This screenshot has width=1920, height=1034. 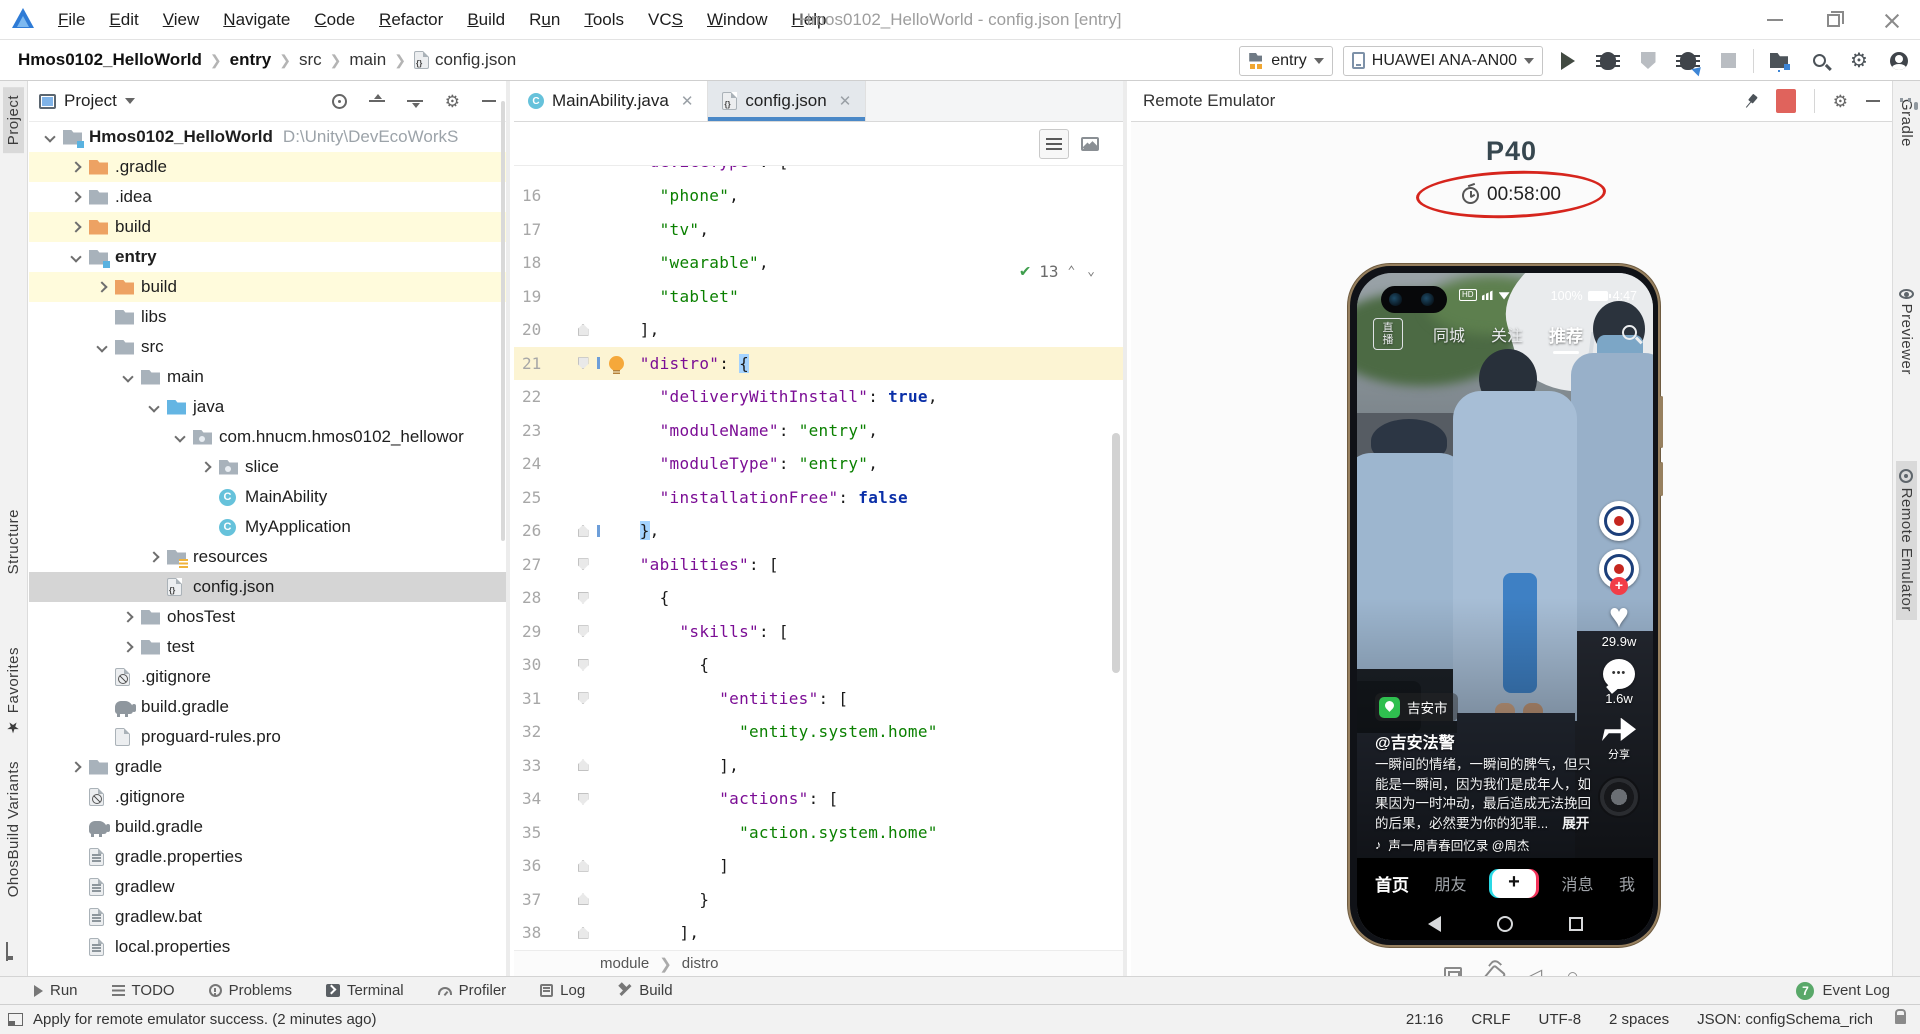 What do you see at coordinates (818, 498) in the screenshot?
I see `code-line-25: 25 "installationFree": false` at bounding box center [818, 498].